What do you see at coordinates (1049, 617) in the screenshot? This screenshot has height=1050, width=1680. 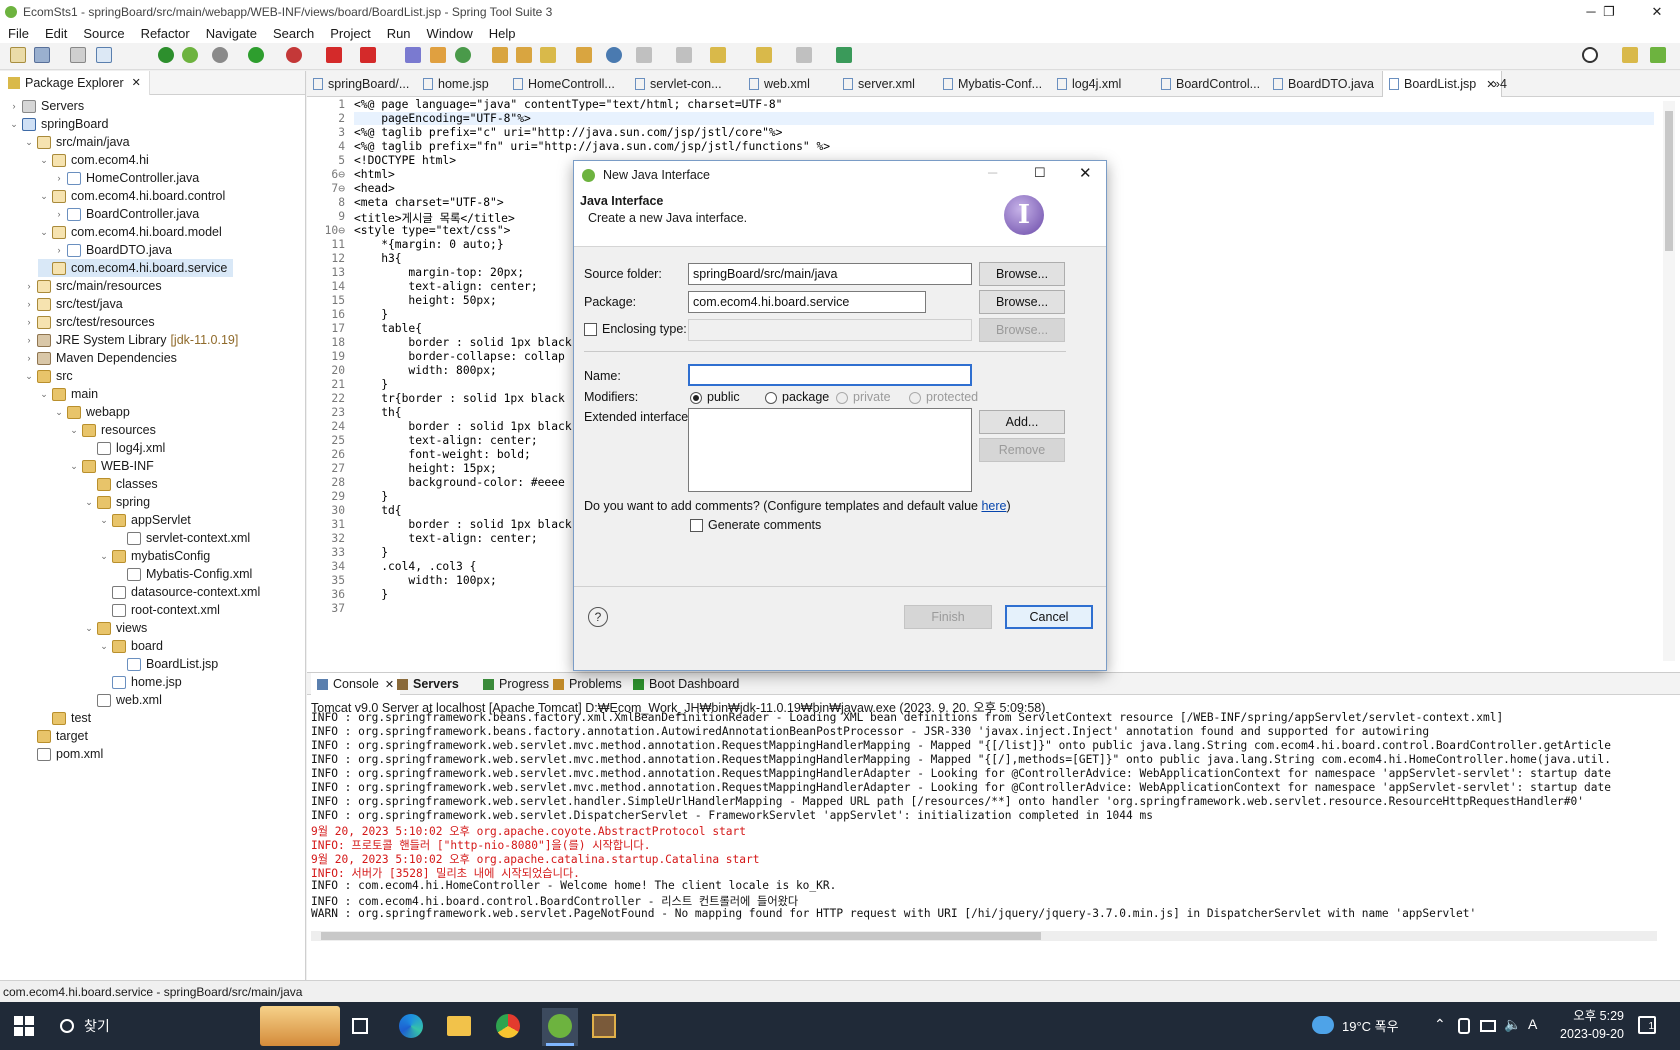 I see `cancel-button: Cancel` at bounding box center [1049, 617].